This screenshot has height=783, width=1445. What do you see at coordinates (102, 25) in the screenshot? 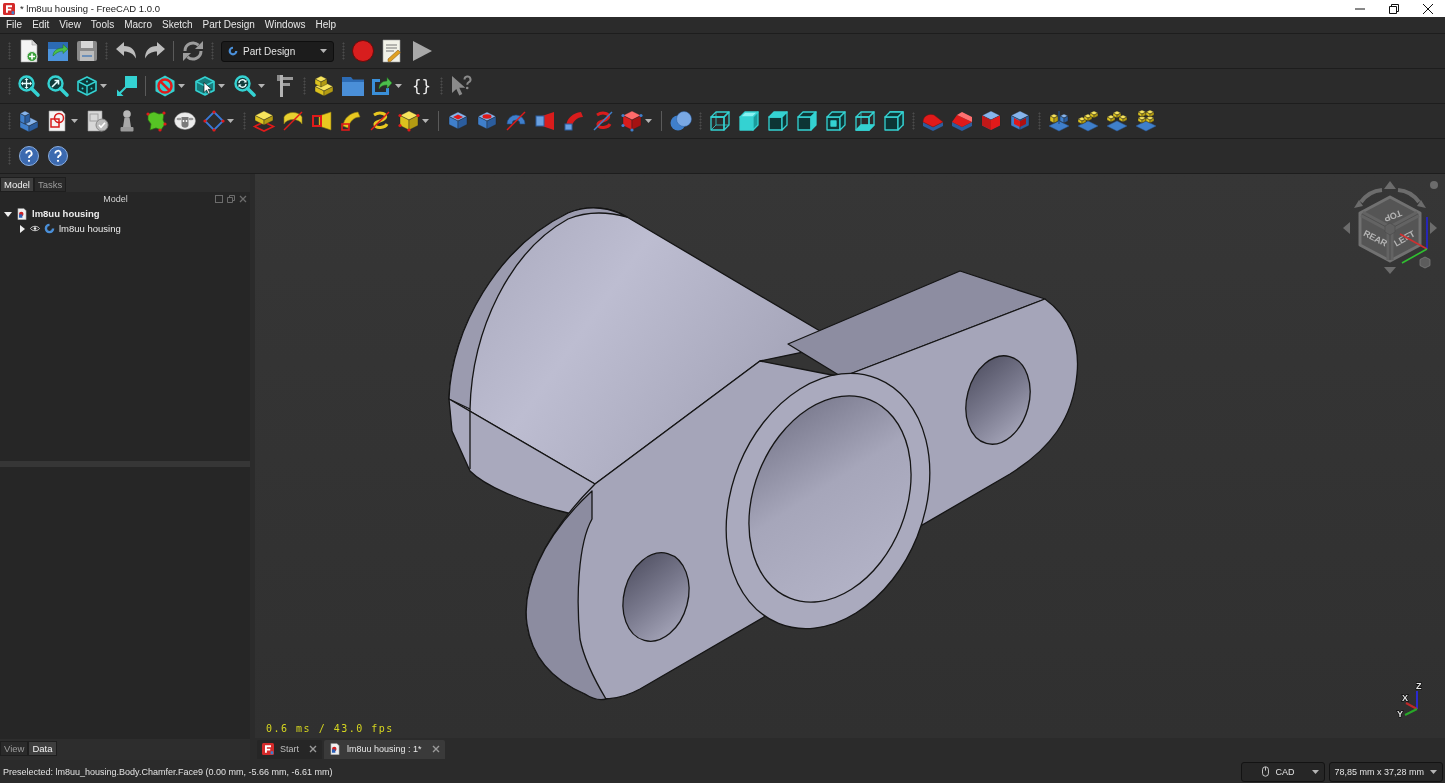
I see `menu-item: Tools` at bounding box center [102, 25].